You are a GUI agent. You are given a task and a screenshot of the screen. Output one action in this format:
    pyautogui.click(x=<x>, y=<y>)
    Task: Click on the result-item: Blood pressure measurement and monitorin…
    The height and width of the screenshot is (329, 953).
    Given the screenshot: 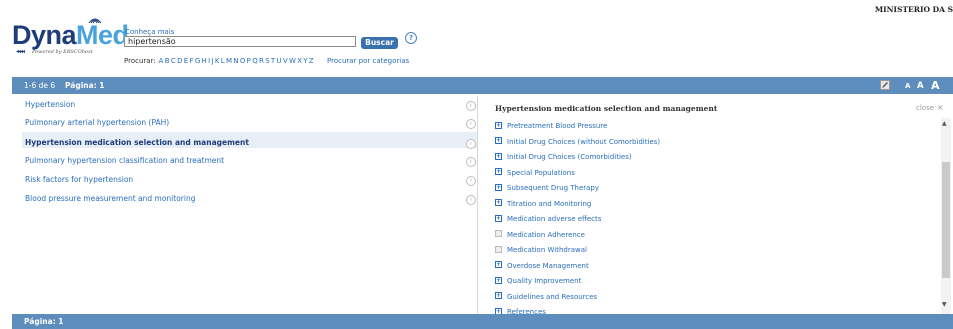 What is the action you would take?
    pyautogui.click(x=110, y=198)
    